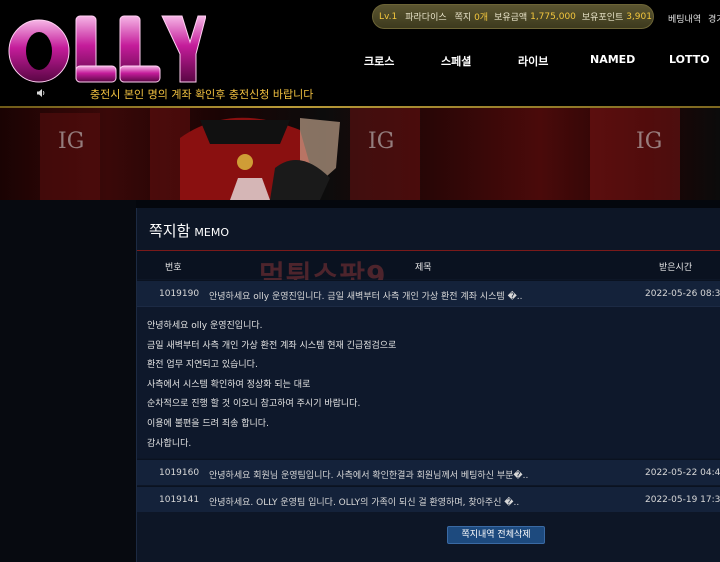 The image size is (720, 562). I want to click on memo-title: 쪽지함 MEMO, so click(189, 230).